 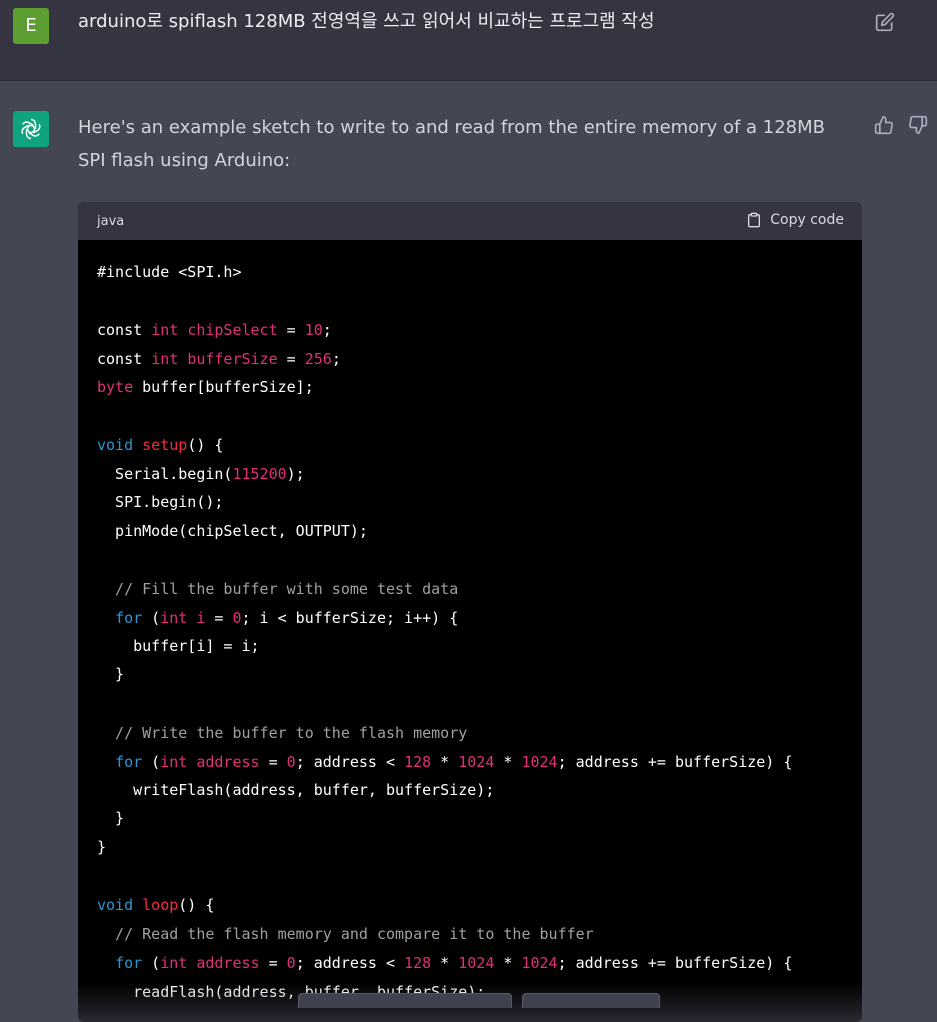 What do you see at coordinates (201, 474) in the screenshot?
I see `code-line: Serial.begin(115200);` at bounding box center [201, 474].